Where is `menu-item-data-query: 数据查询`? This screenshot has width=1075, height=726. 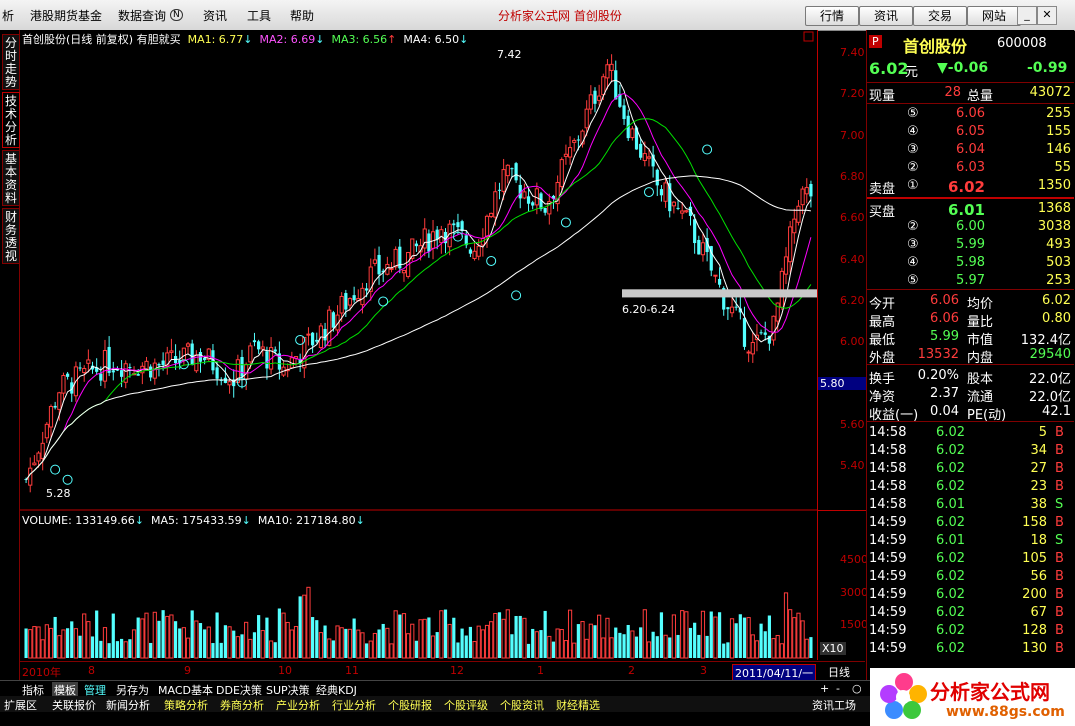 menu-item-data-query: 数据查询 is located at coordinates (142, 15).